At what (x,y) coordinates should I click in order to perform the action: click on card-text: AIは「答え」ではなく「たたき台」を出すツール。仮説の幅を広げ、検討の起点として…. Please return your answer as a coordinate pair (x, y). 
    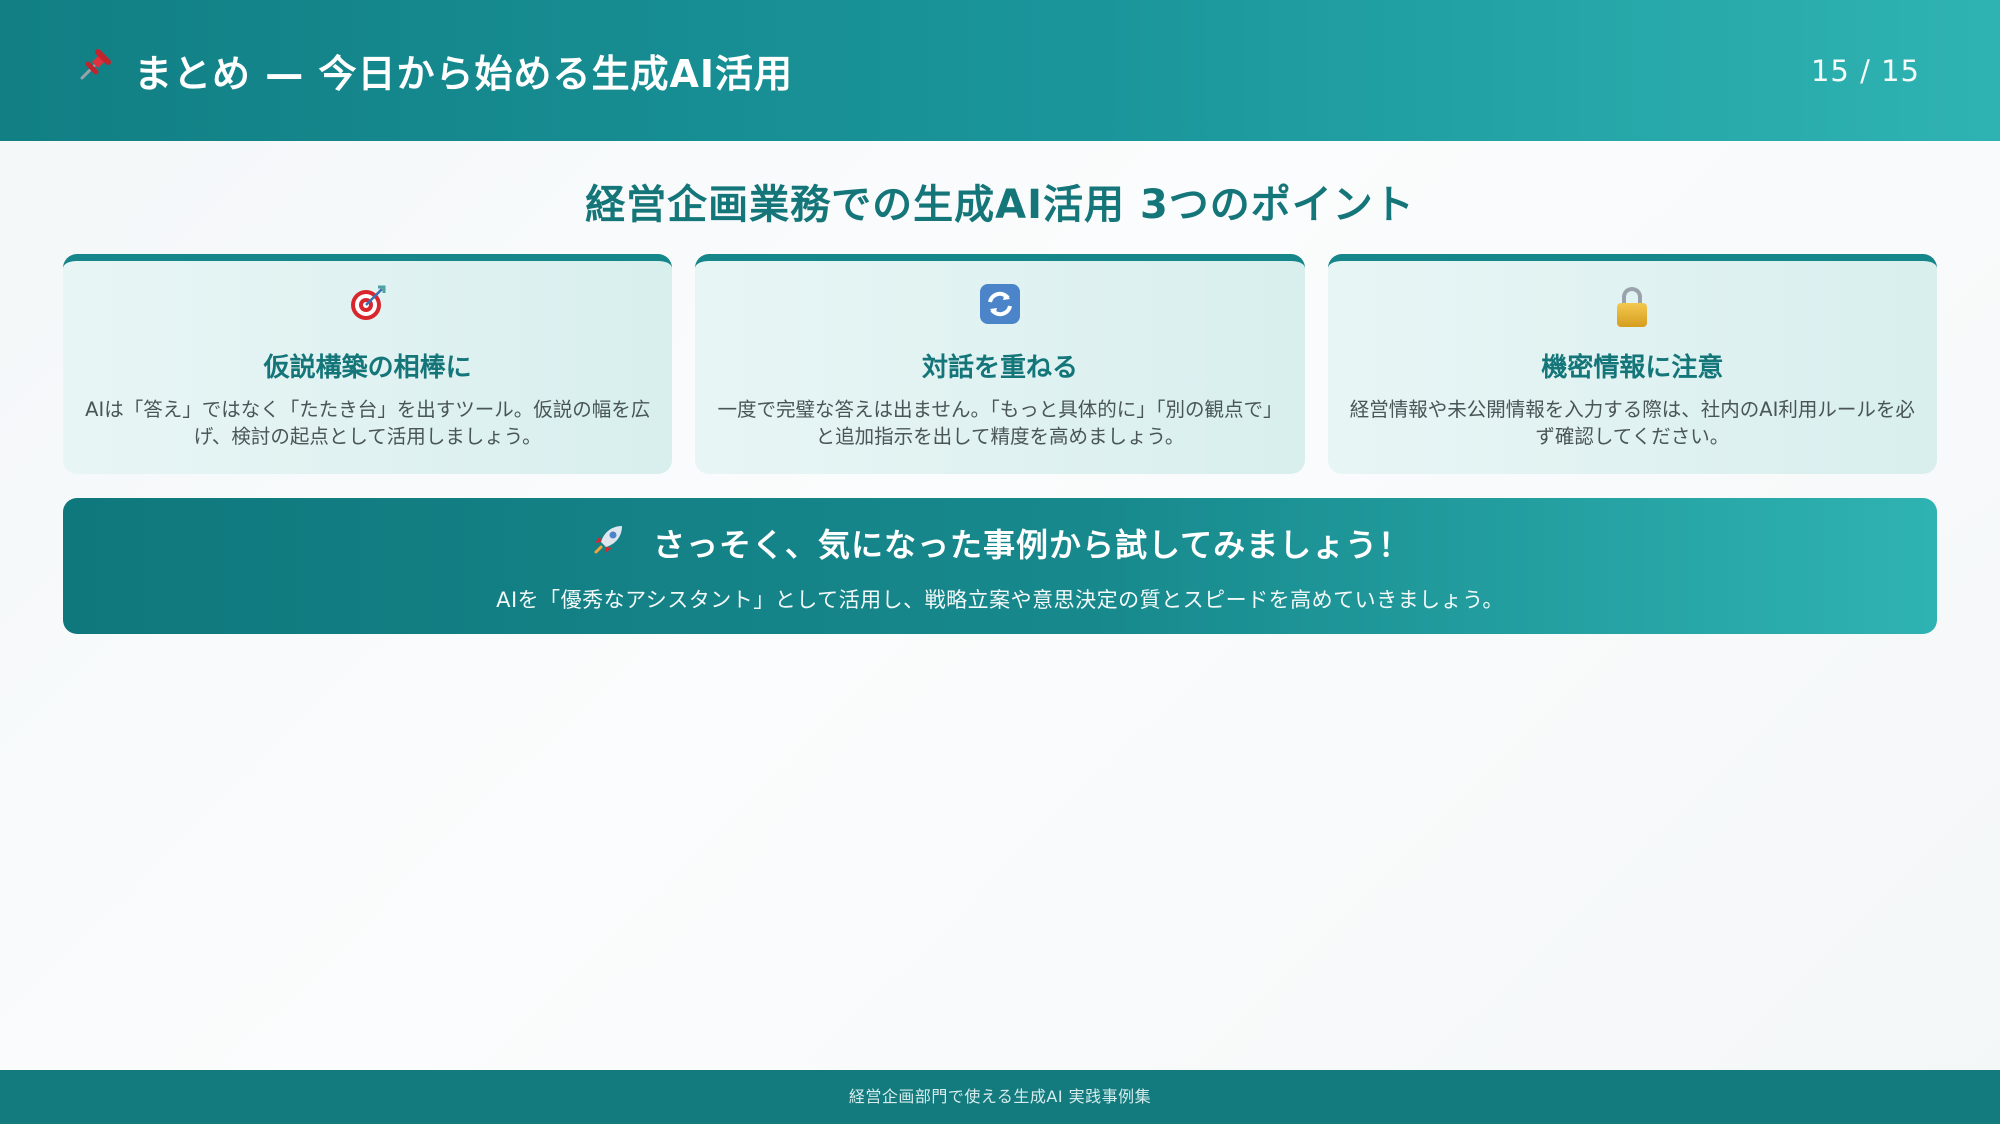
    Looking at the image, I should click on (368, 423).